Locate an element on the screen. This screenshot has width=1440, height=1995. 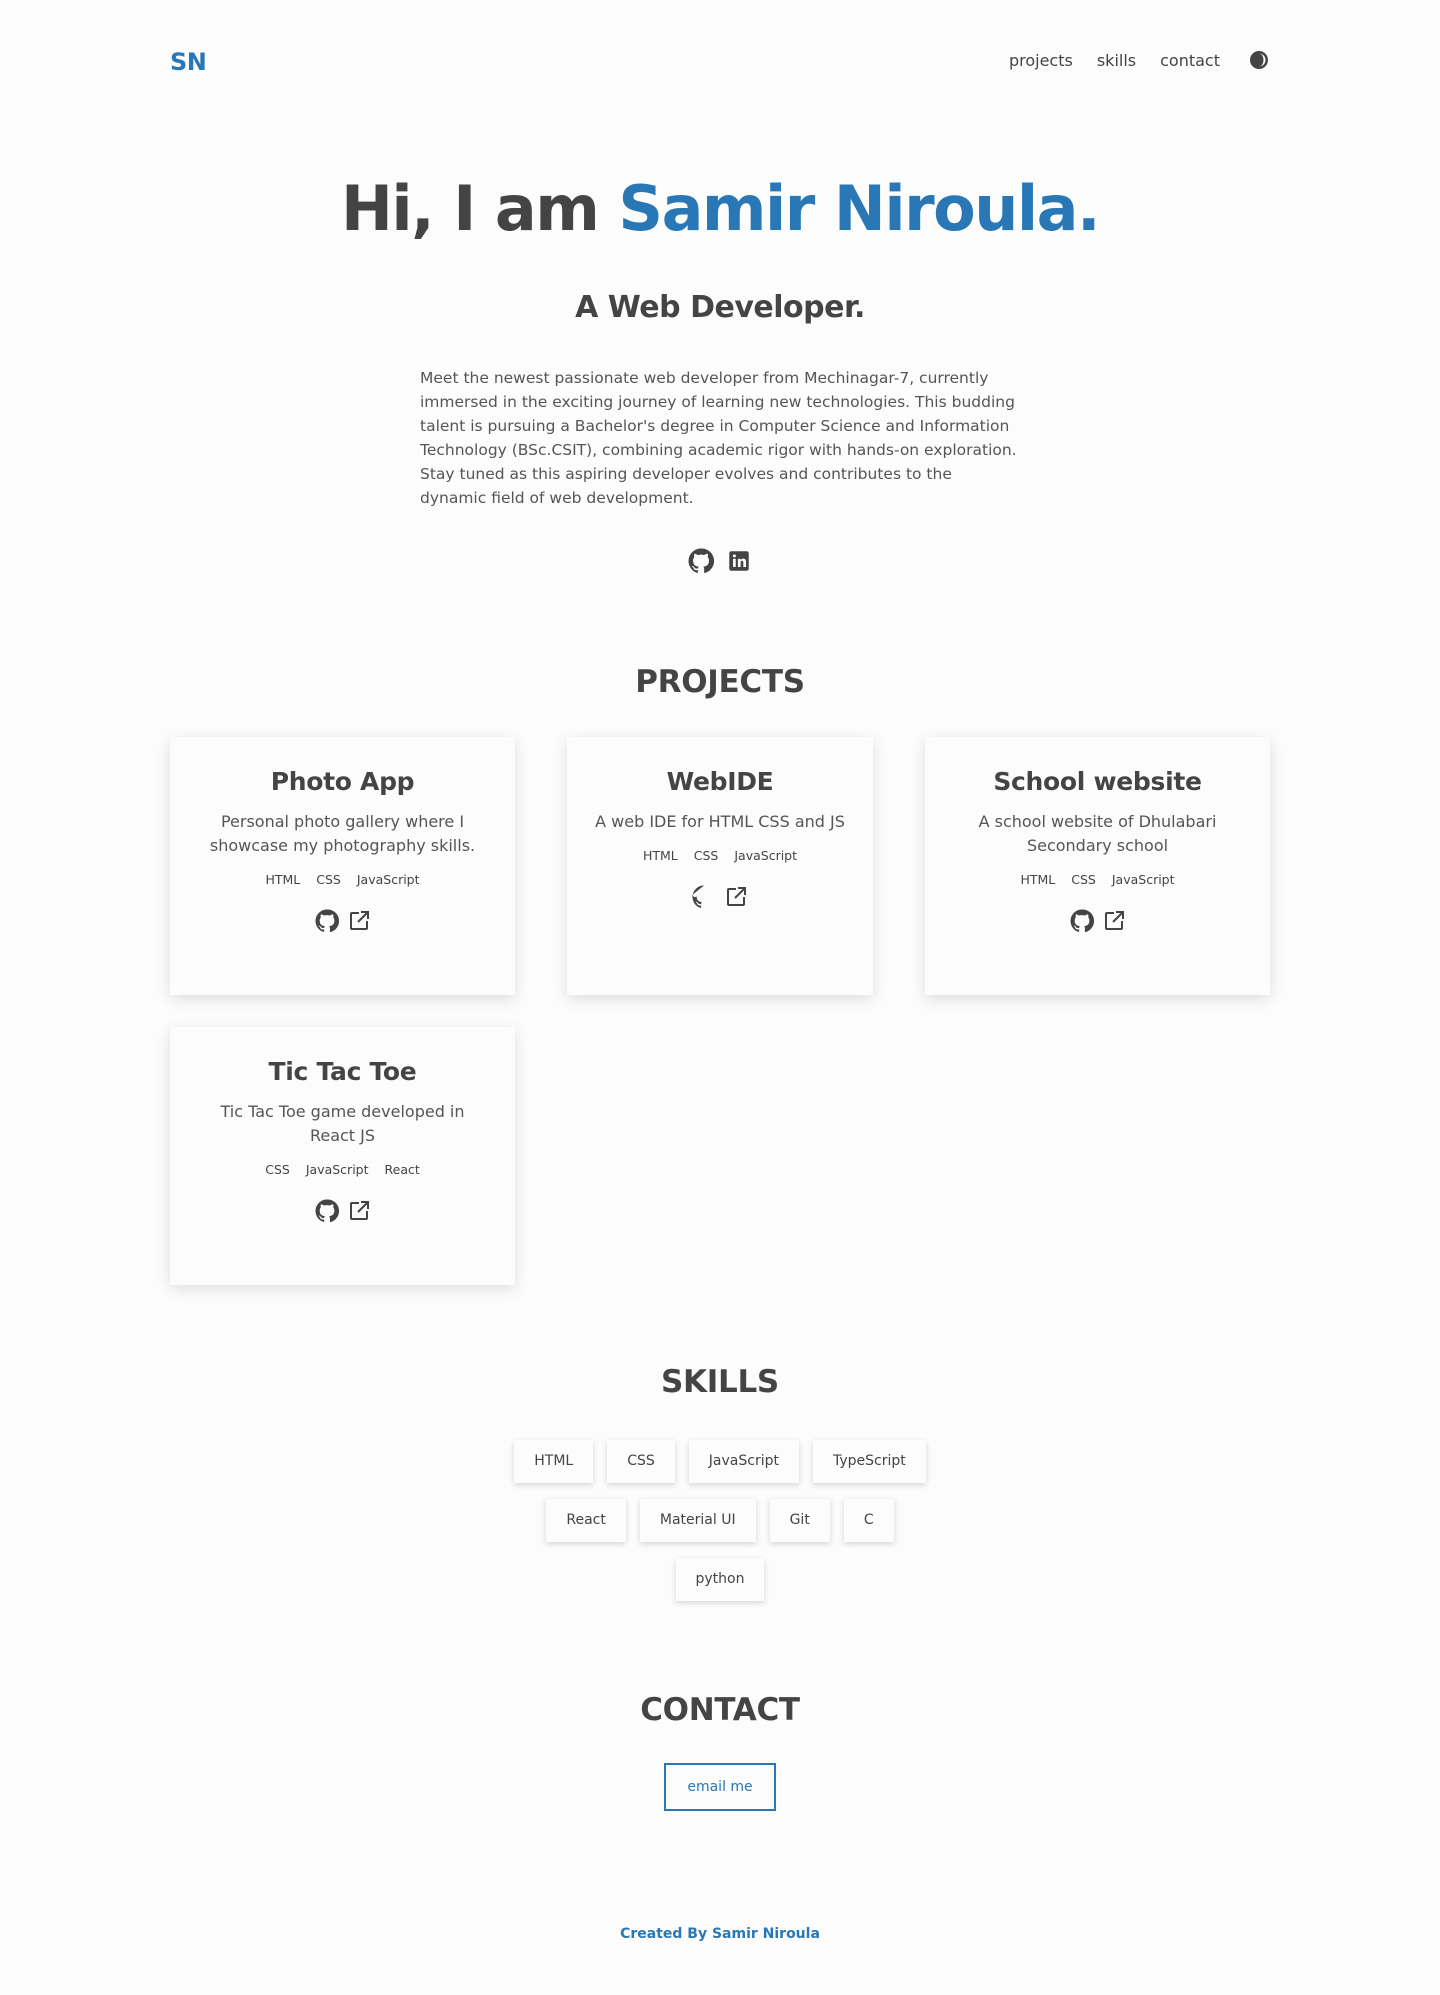
skill-chip: CSS is located at coordinates (641, 1461).